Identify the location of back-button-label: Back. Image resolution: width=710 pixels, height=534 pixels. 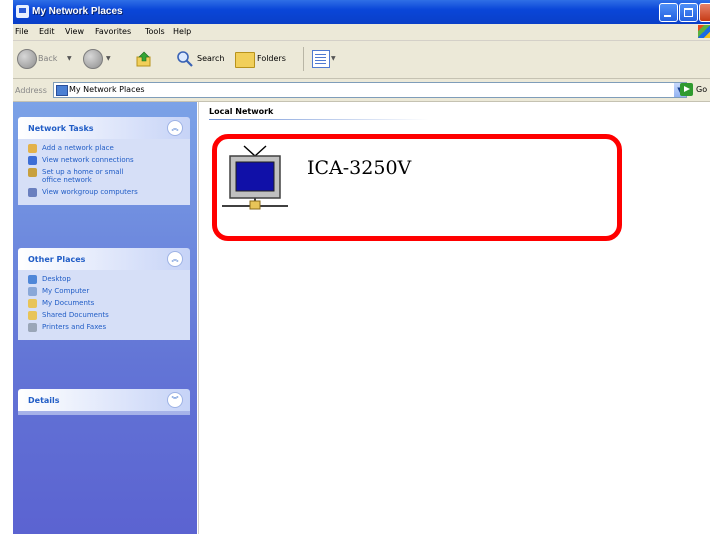
(47, 58).